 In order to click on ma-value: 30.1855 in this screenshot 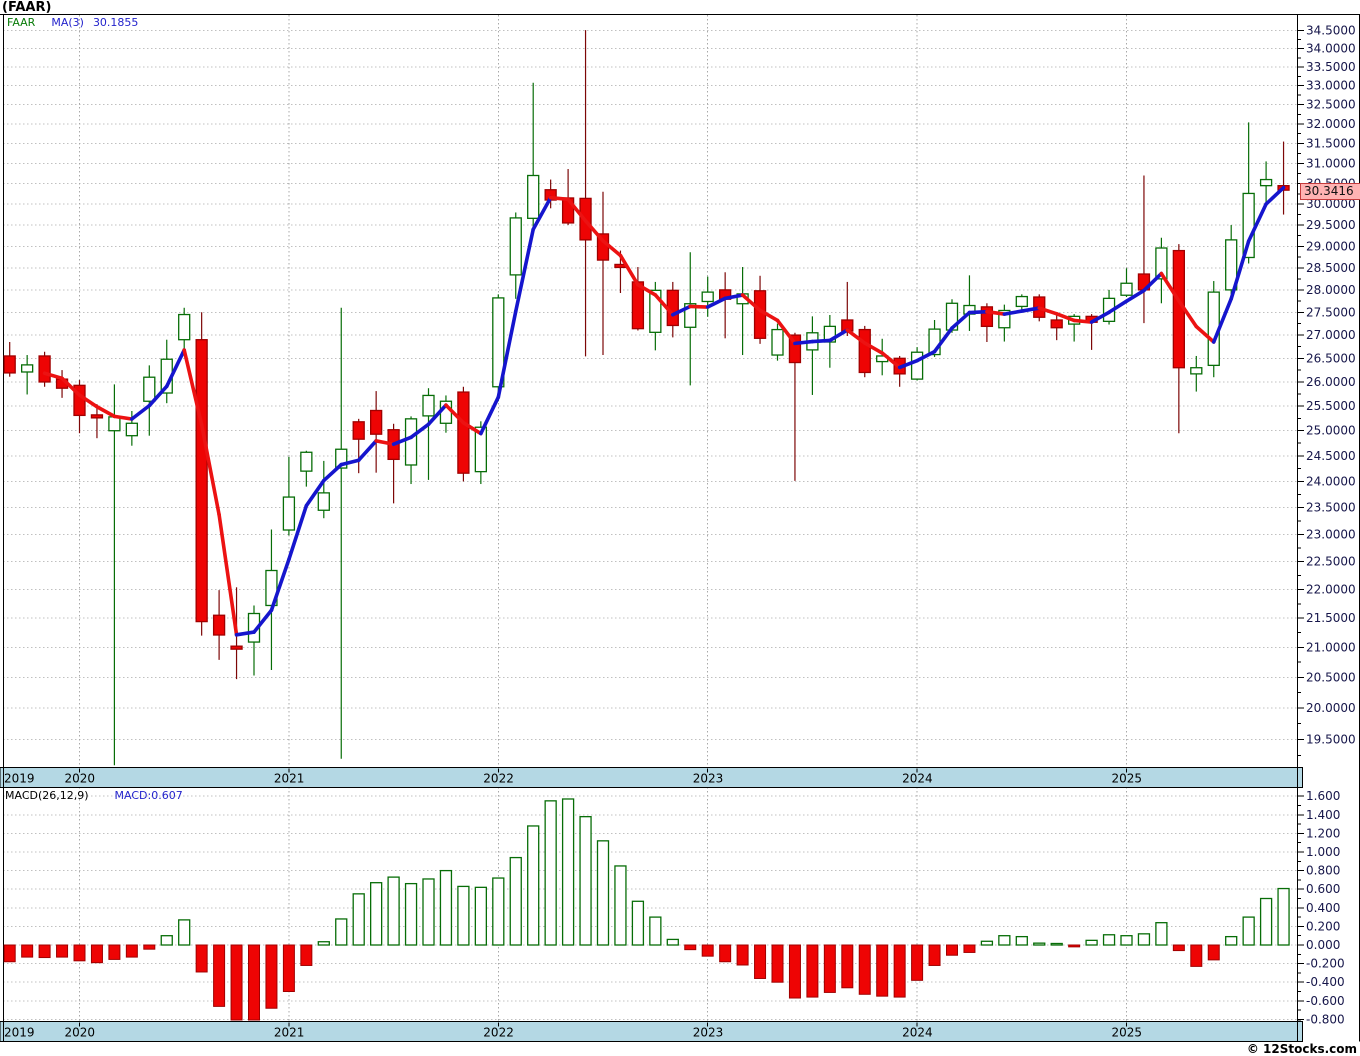, I will do `click(115, 22)`.